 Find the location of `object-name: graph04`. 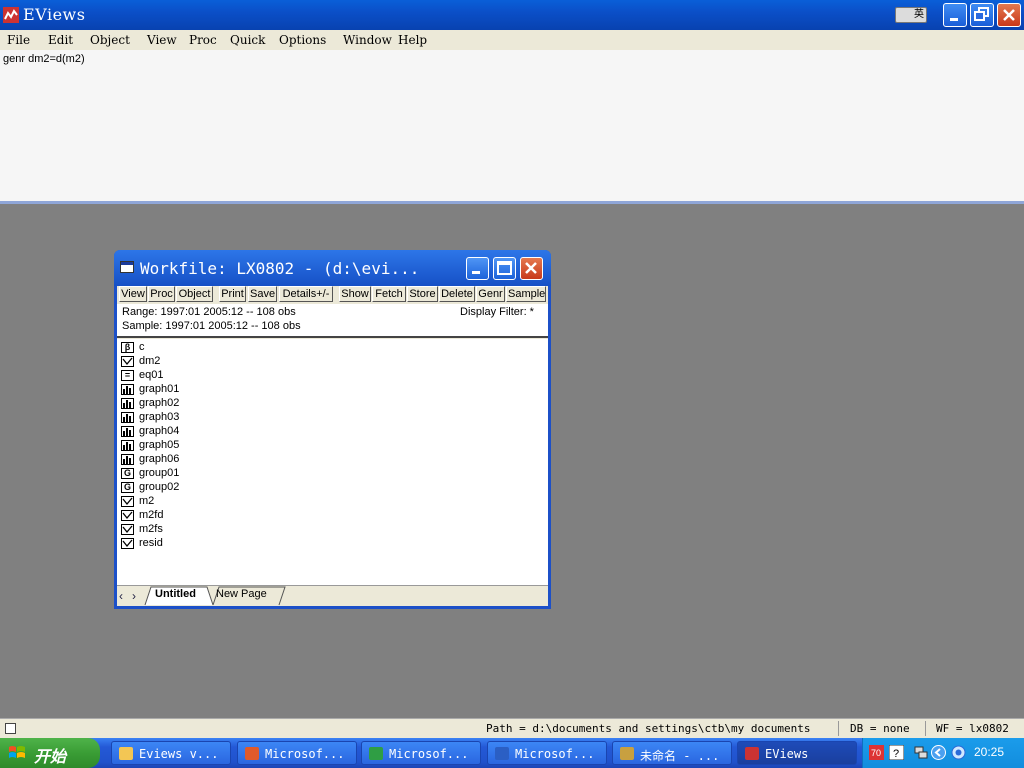

object-name: graph04 is located at coordinates (159, 431).